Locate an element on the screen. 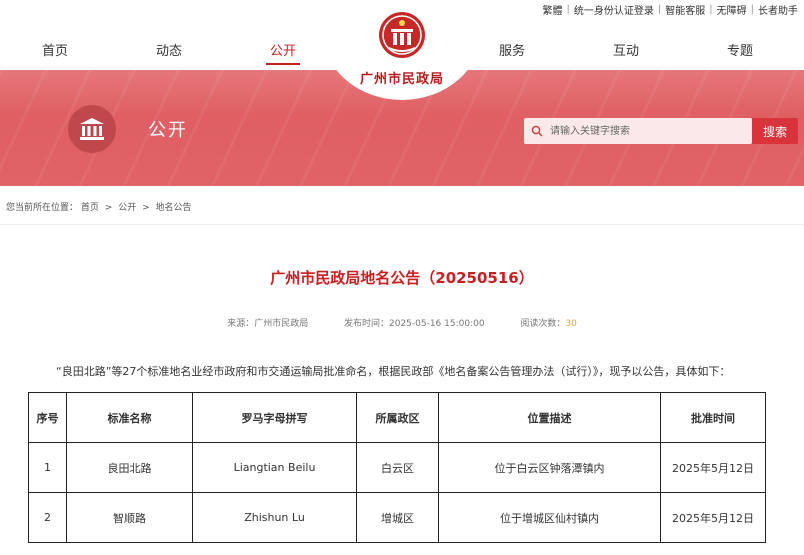 Image resolution: width=804 pixels, height=555 pixels. unified-login-link: 统一身份认证登录 is located at coordinates (614, 9).